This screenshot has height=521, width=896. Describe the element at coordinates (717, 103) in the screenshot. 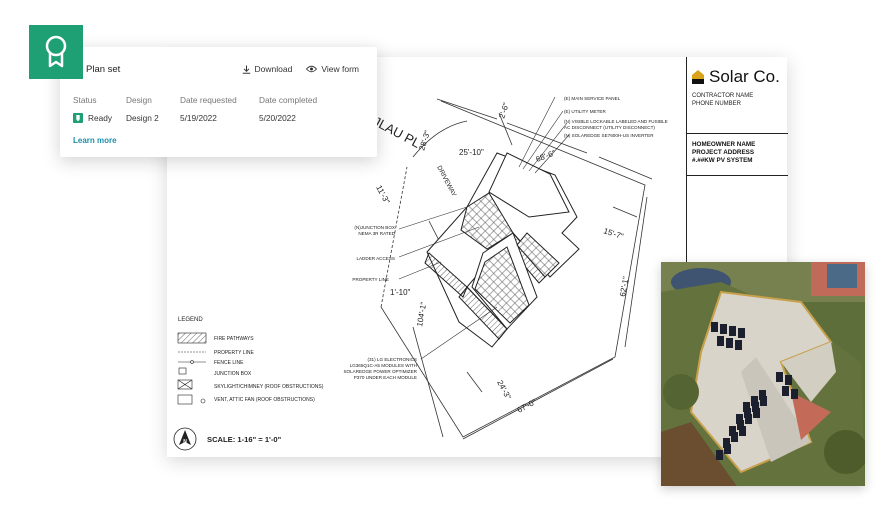

I see `phone-number: PHONE NUMBER` at that location.